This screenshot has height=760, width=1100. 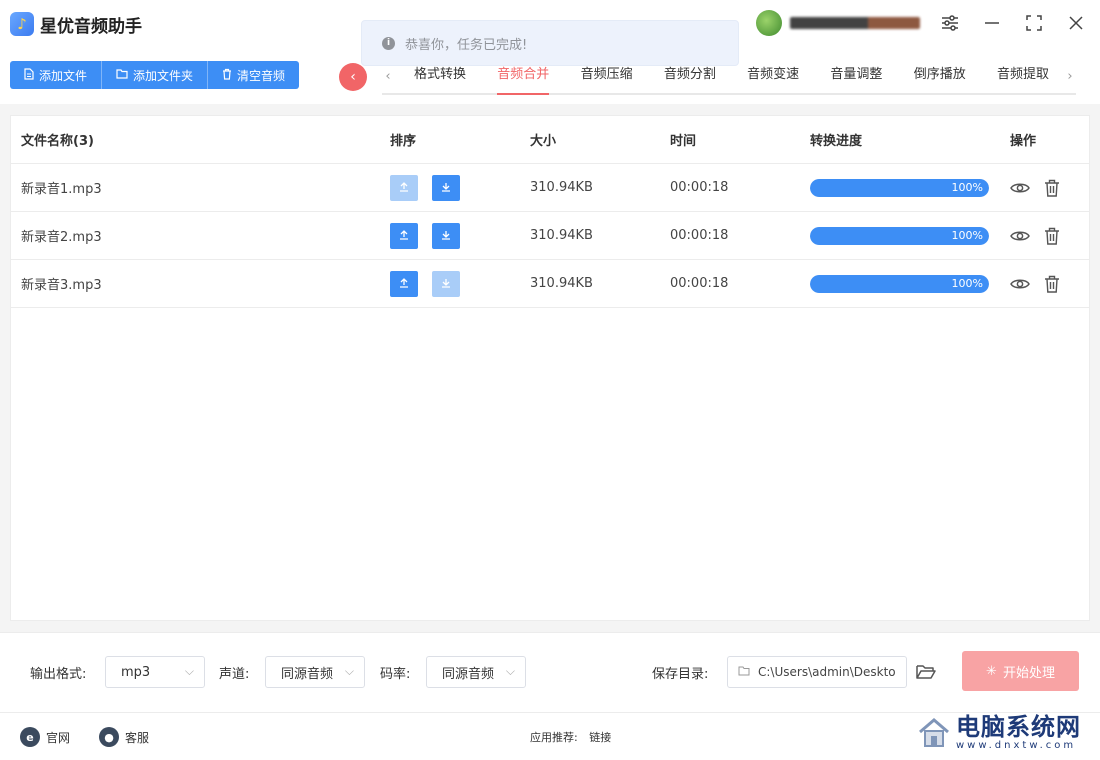 What do you see at coordinates (22, 24) in the screenshot?
I see `music-note-icon: ♪` at bounding box center [22, 24].